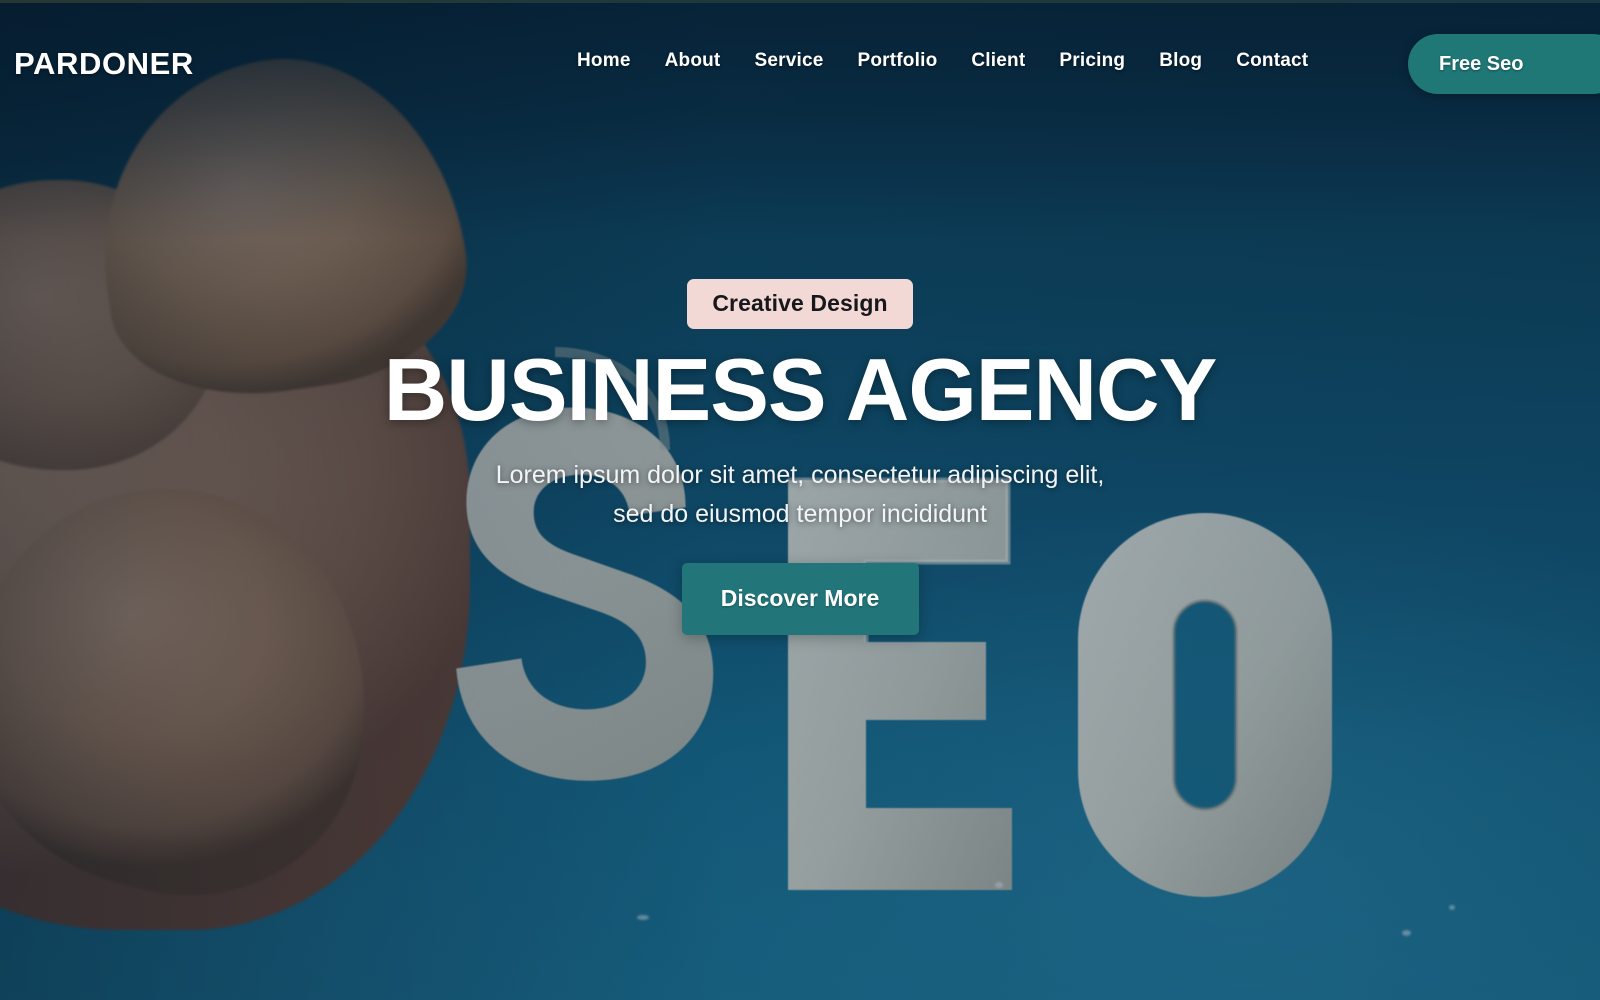 Image resolution: width=1600 pixels, height=1000 pixels. What do you see at coordinates (604, 61) in the screenshot?
I see `nav-item-home: Home` at bounding box center [604, 61].